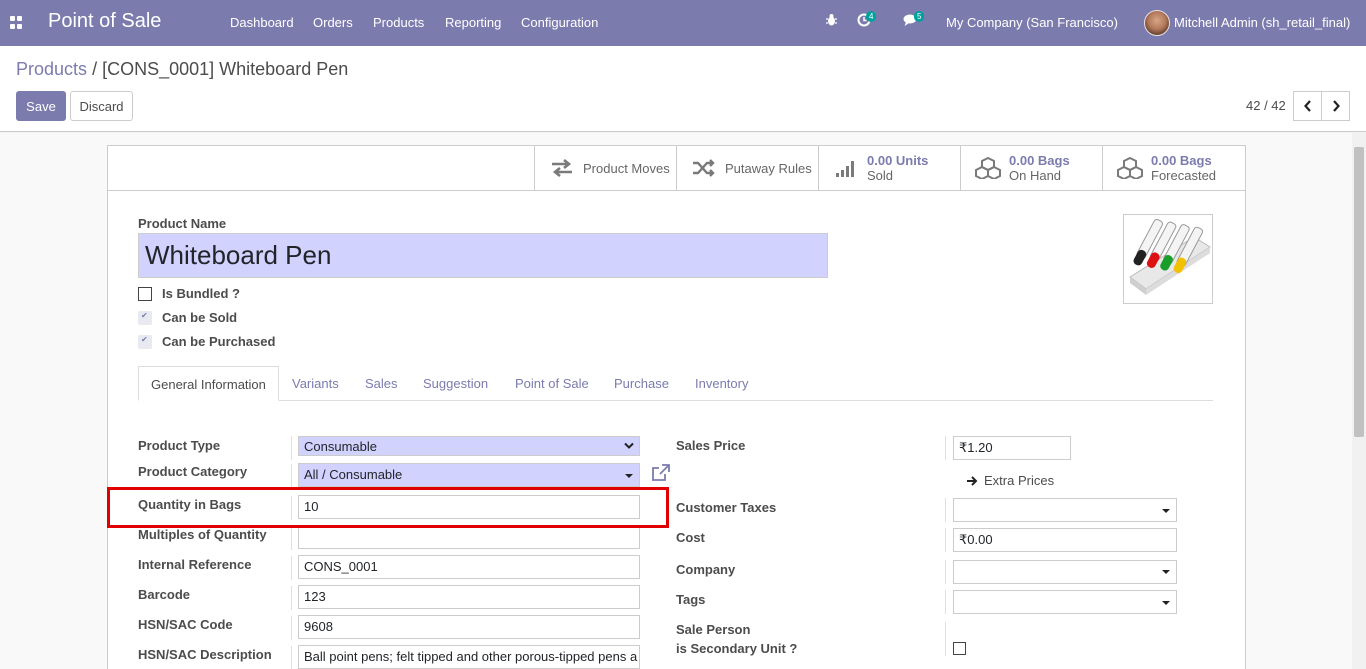 The image size is (1366, 669). I want to click on menu-reporting: Reporting, so click(473, 22).